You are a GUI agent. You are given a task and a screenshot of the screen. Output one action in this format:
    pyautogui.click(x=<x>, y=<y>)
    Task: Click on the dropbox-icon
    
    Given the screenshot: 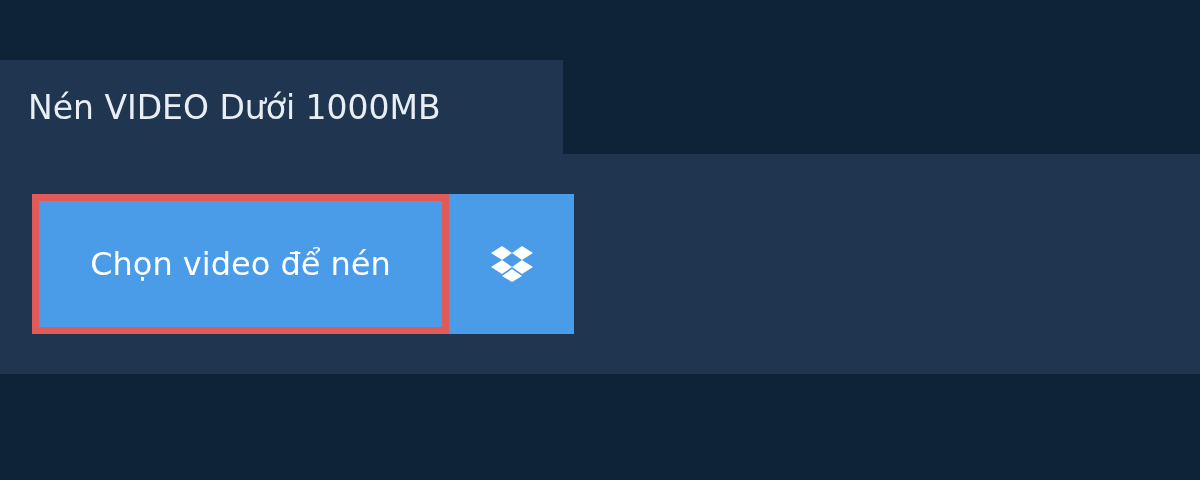 What is the action you would take?
    pyautogui.click(x=511, y=264)
    